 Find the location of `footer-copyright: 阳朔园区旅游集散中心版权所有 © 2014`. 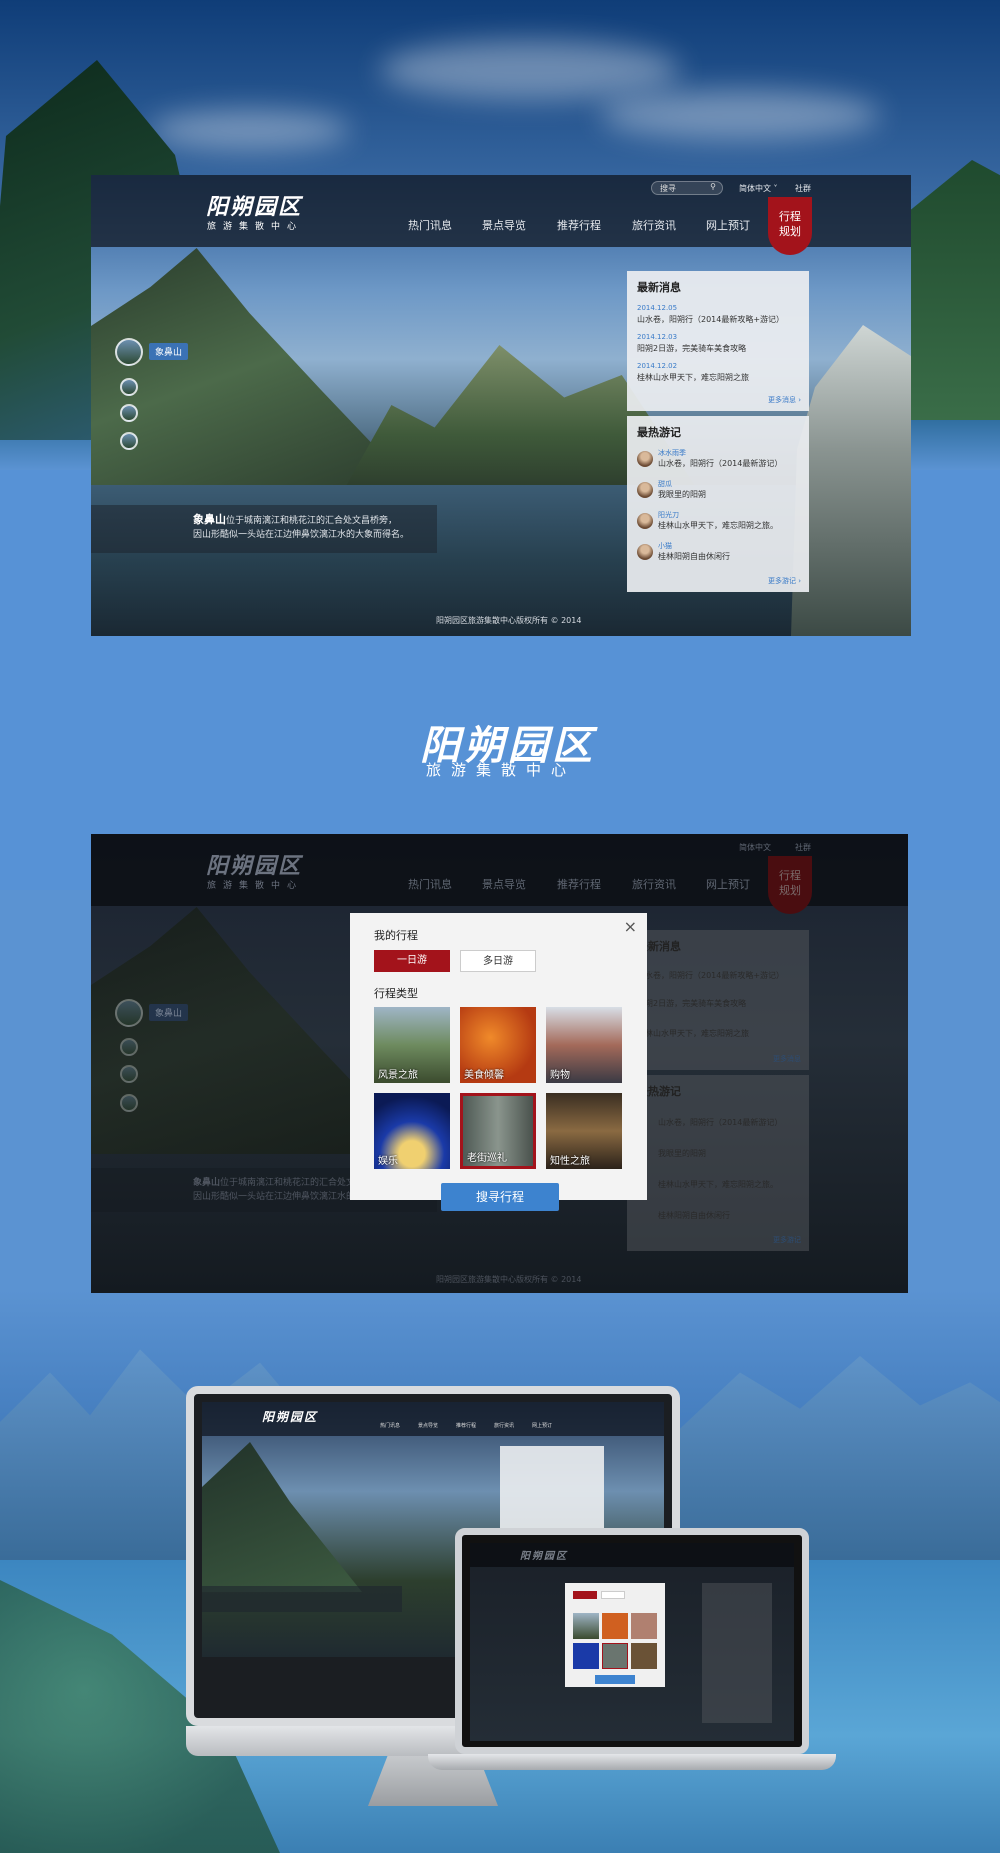

footer-copyright: 阳朔园区旅游集散中心版权所有 © 2014 is located at coordinates (509, 620).